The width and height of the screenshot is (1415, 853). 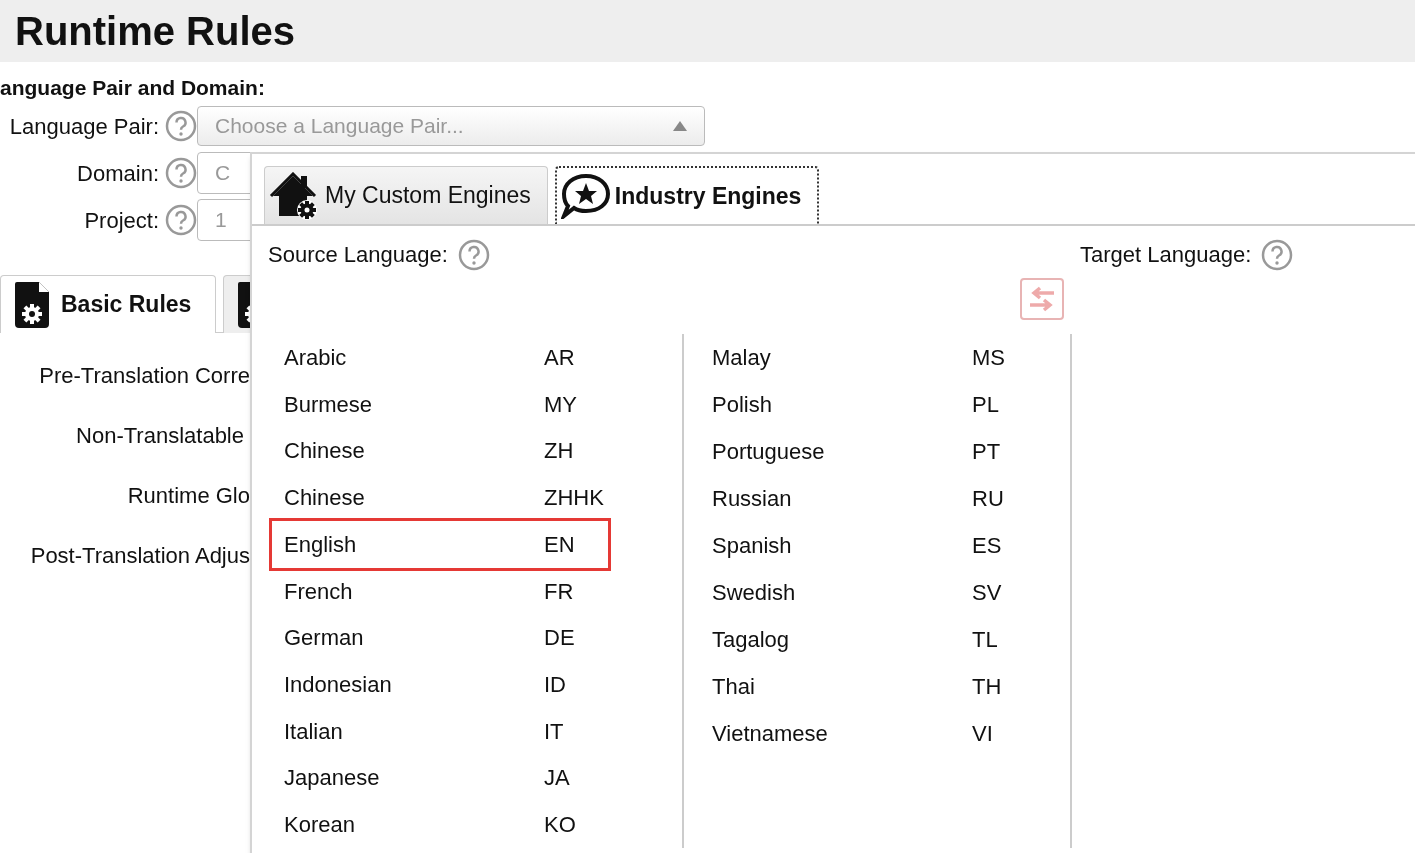 I want to click on rule-label: Post-Translation Adjus, so click(x=140, y=555).